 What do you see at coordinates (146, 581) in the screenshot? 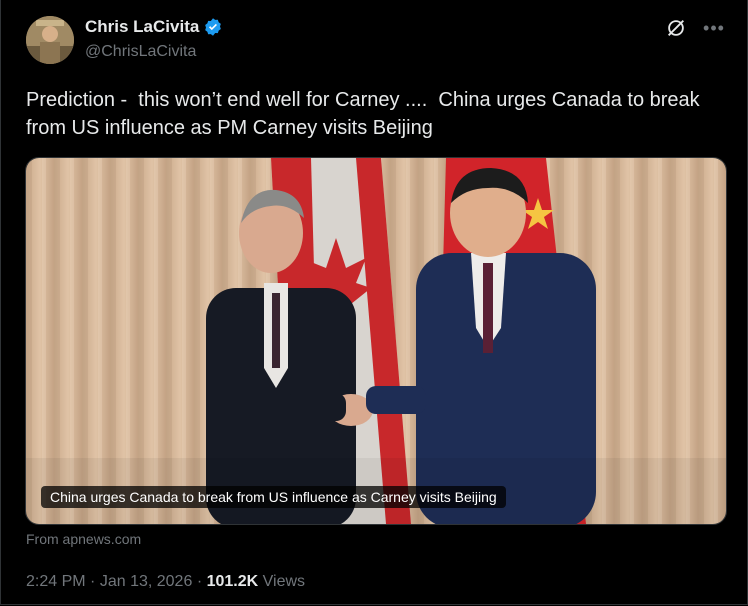
I see `tweet-date: Jan 13, 2026` at bounding box center [146, 581].